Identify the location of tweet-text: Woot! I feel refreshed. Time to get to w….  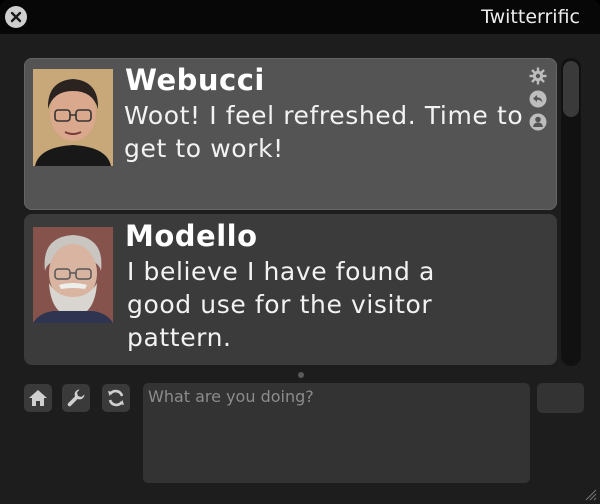
(324, 132).